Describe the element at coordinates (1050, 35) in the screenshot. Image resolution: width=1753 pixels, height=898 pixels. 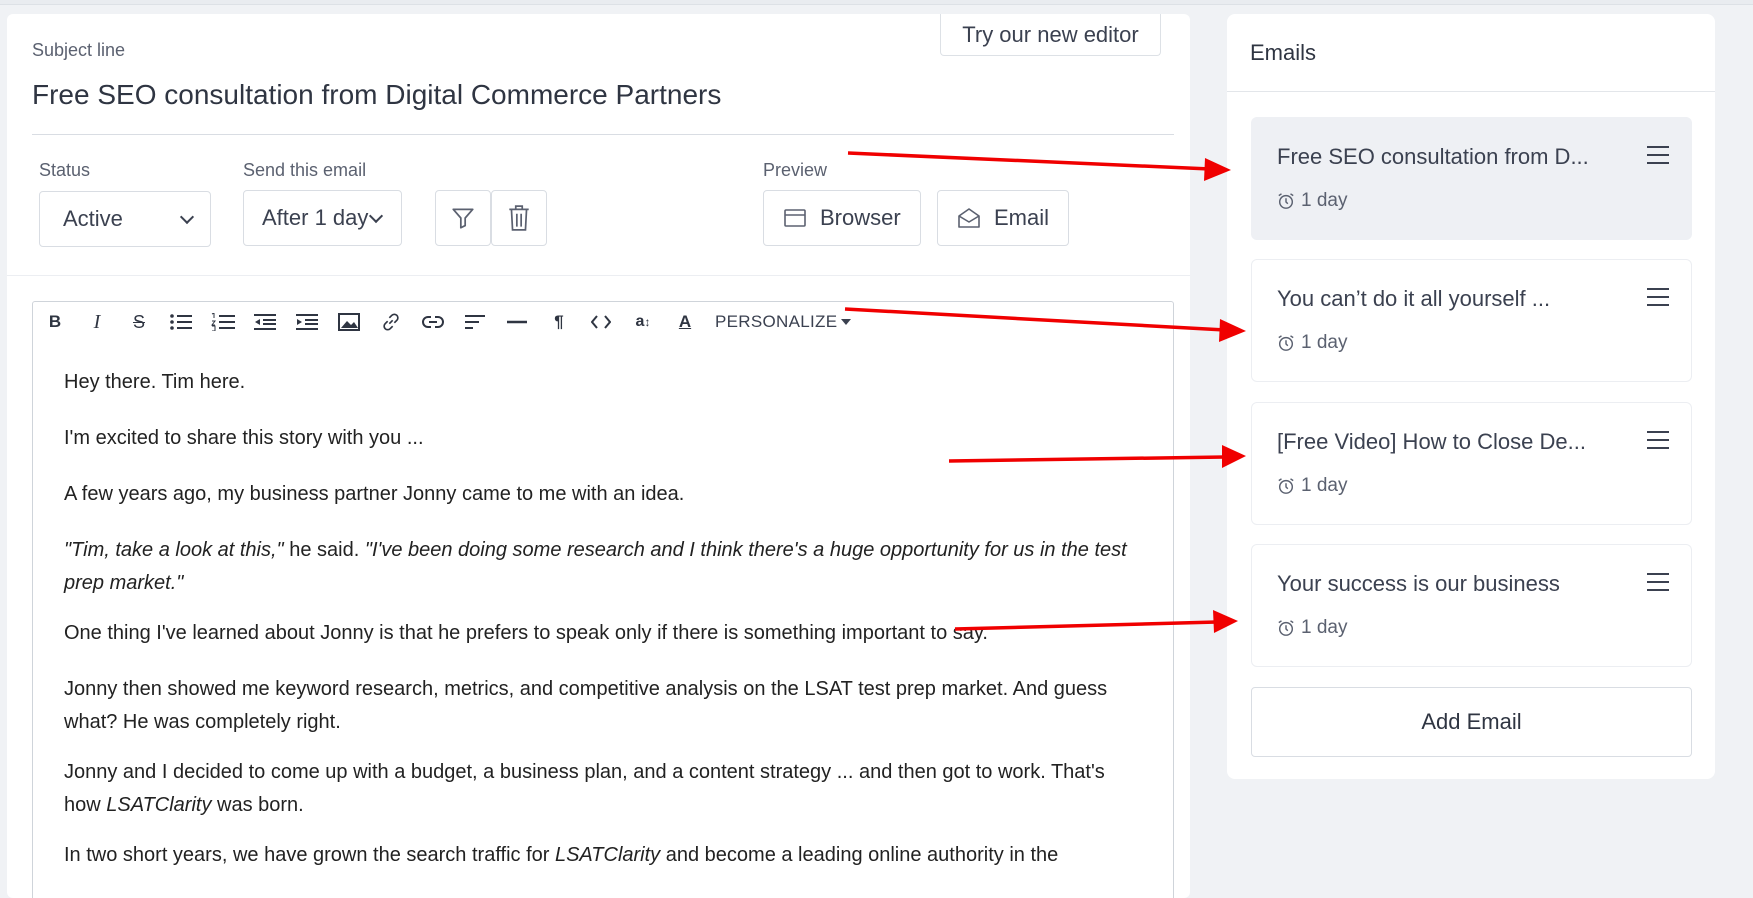
I see `try-new-editor-button: Try our new editor` at that location.